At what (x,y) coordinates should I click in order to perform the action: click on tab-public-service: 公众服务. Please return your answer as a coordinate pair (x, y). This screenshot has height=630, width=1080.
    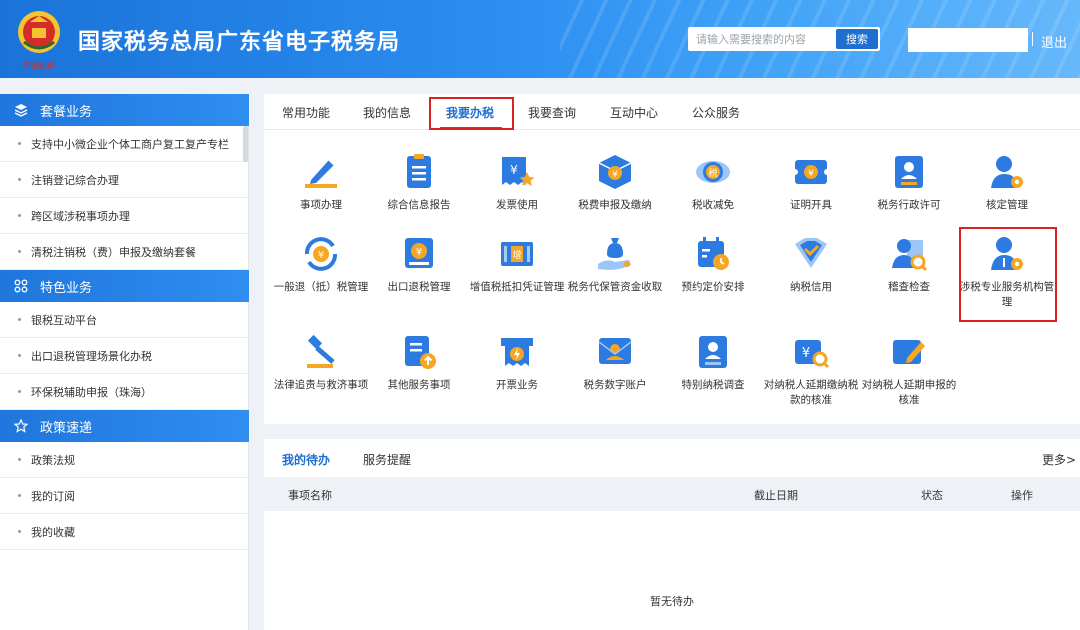
    Looking at the image, I should click on (716, 112).